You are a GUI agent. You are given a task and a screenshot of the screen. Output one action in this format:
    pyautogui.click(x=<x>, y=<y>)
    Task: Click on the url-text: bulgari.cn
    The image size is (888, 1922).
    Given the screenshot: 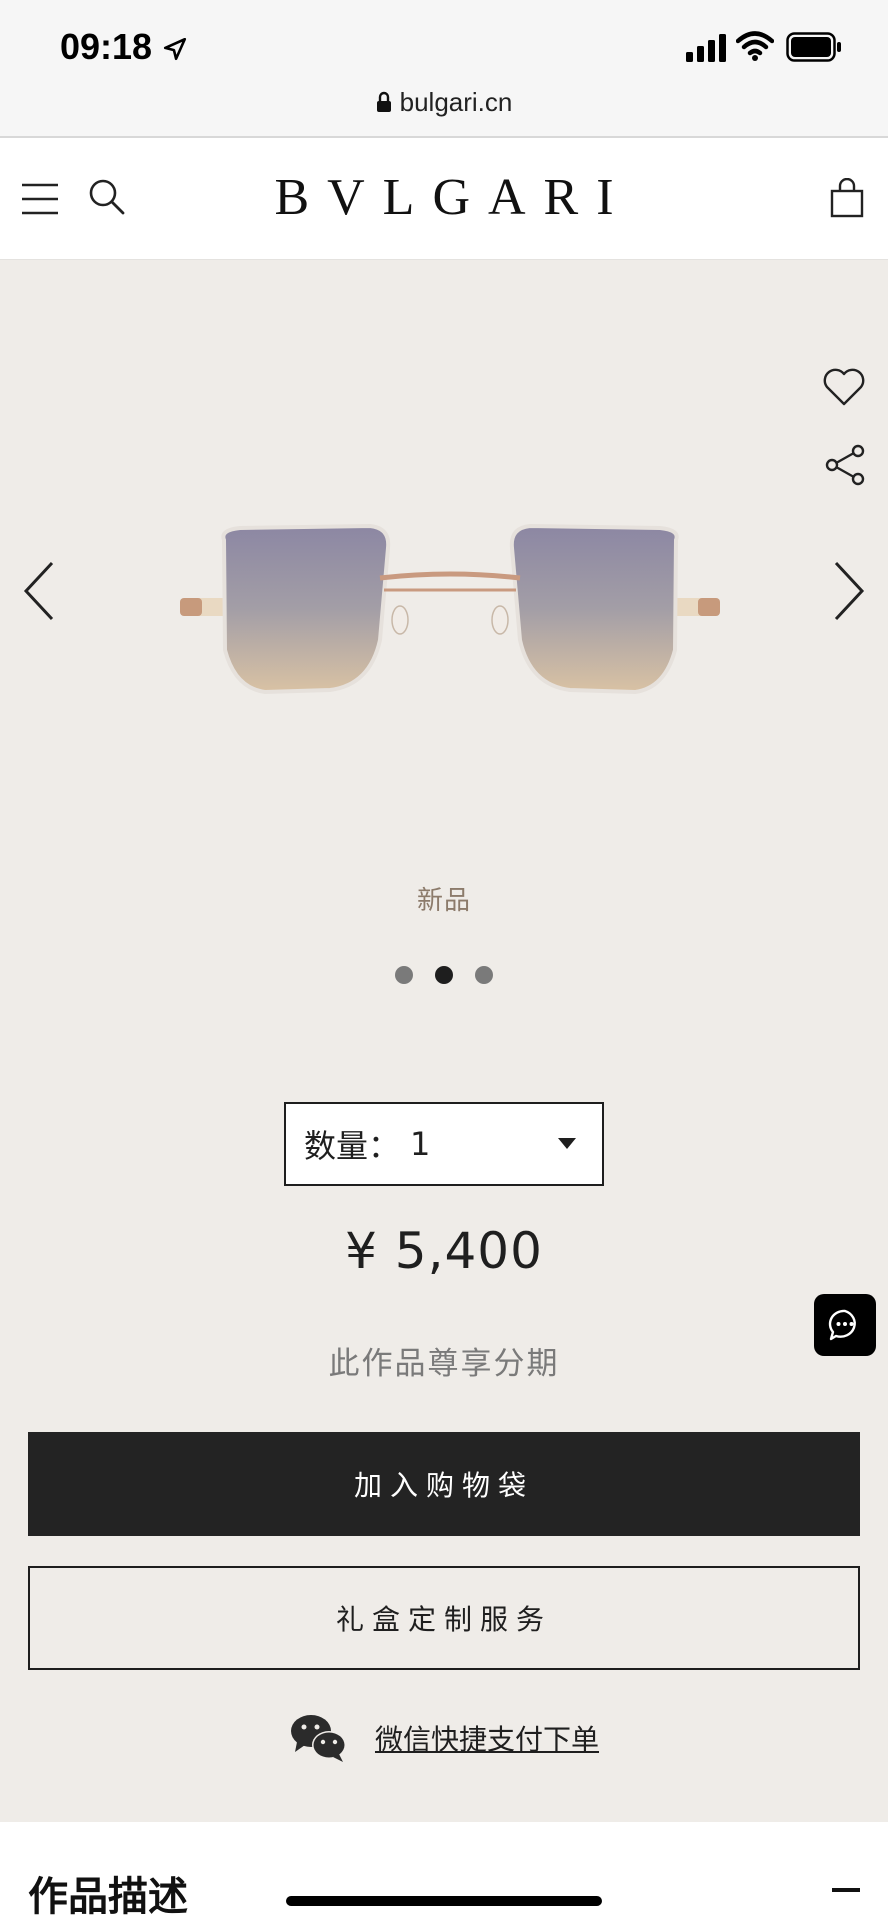 What is the action you would take?
    pyautogui.click(x=456, y=102)
    